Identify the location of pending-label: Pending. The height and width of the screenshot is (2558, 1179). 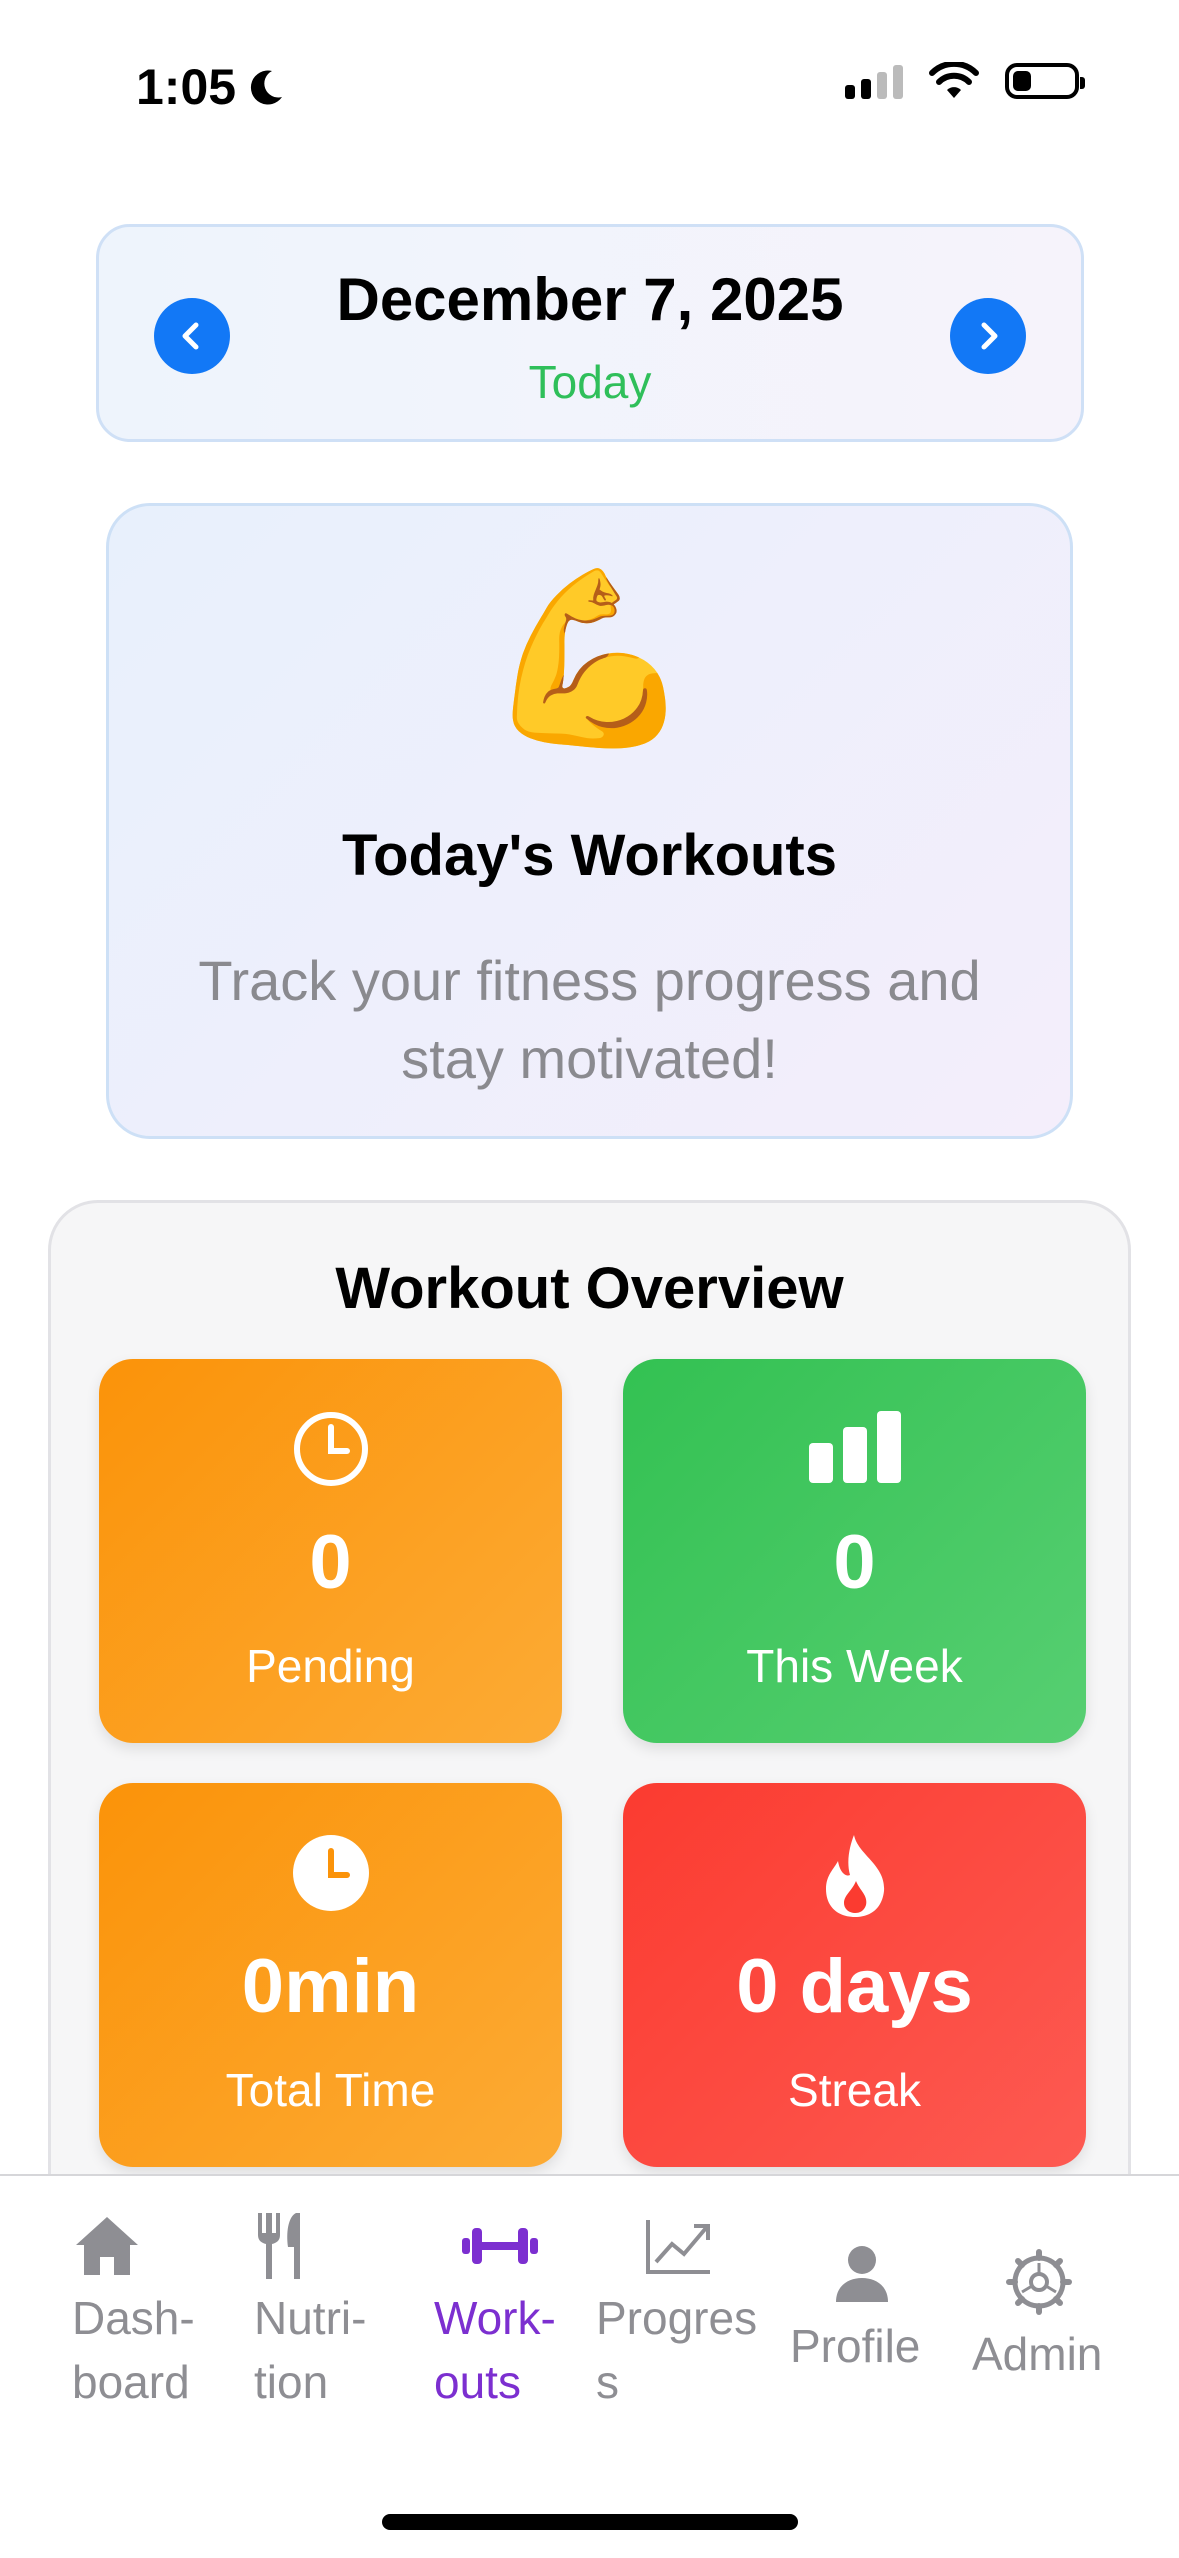
(330, 1666).